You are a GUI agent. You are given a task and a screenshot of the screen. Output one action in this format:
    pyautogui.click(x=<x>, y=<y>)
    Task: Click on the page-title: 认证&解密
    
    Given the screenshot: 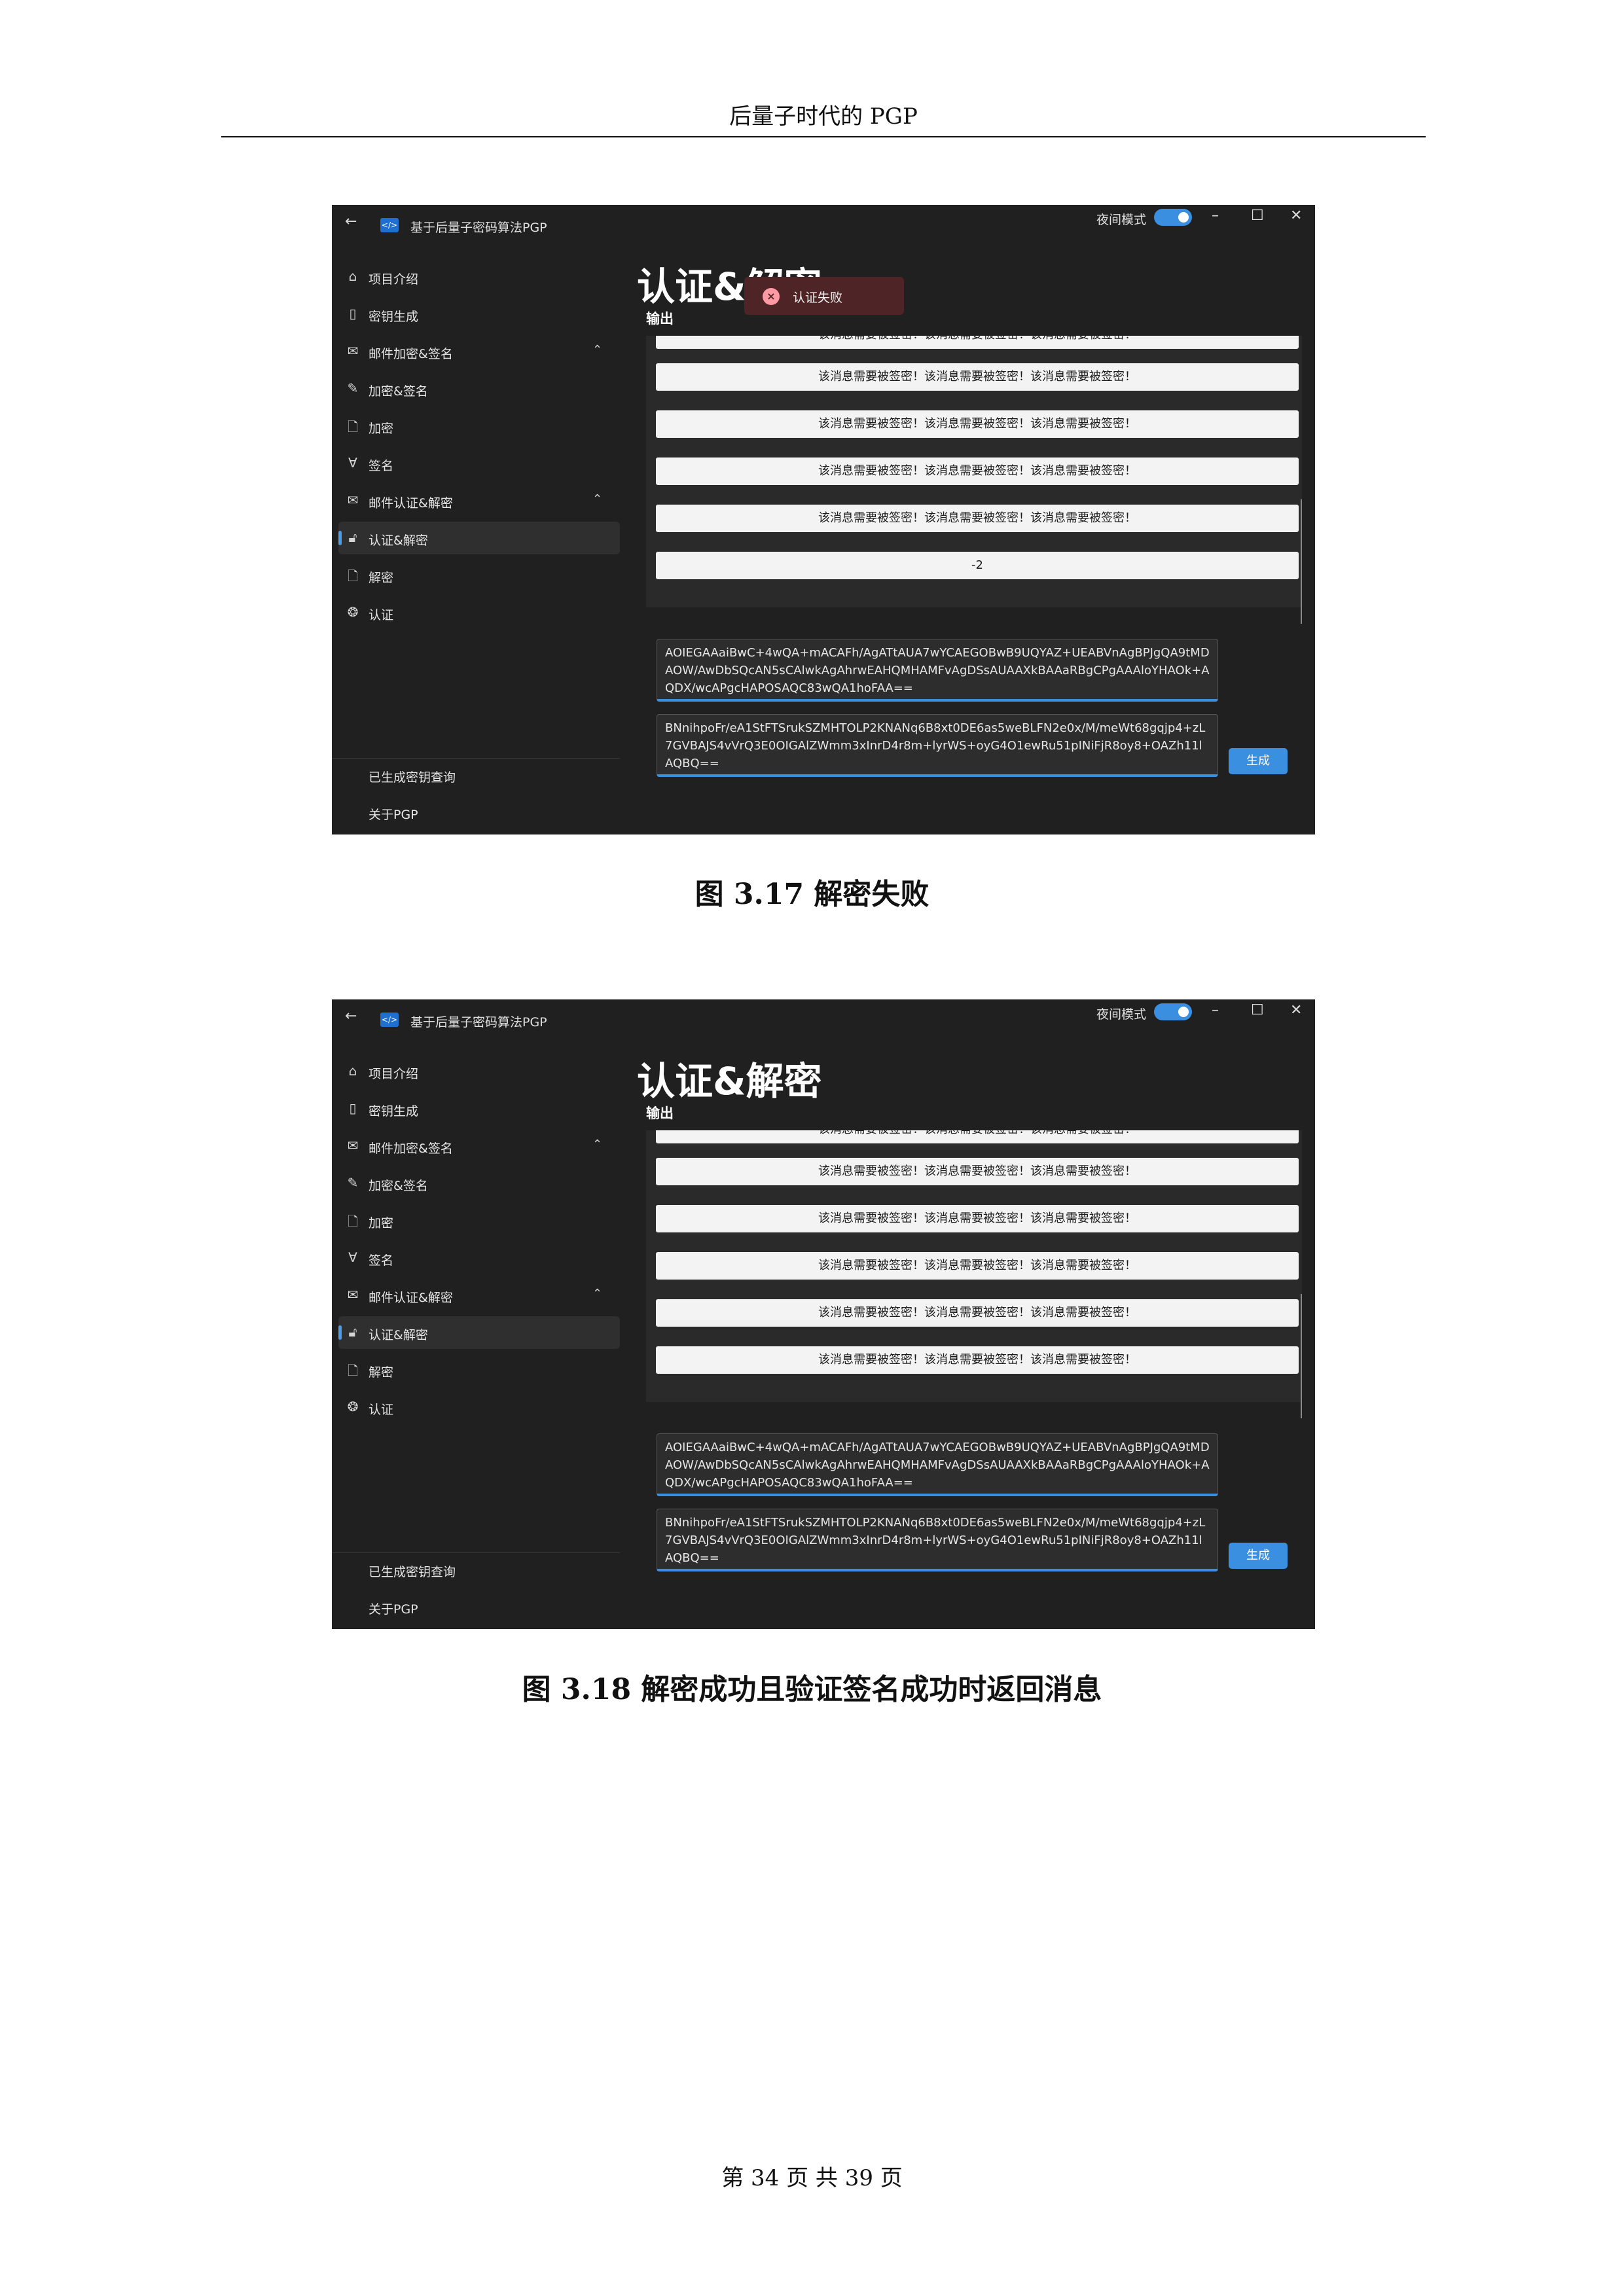 What is the action you would take?
    pyautogui.click(x=729, y=1081)
    